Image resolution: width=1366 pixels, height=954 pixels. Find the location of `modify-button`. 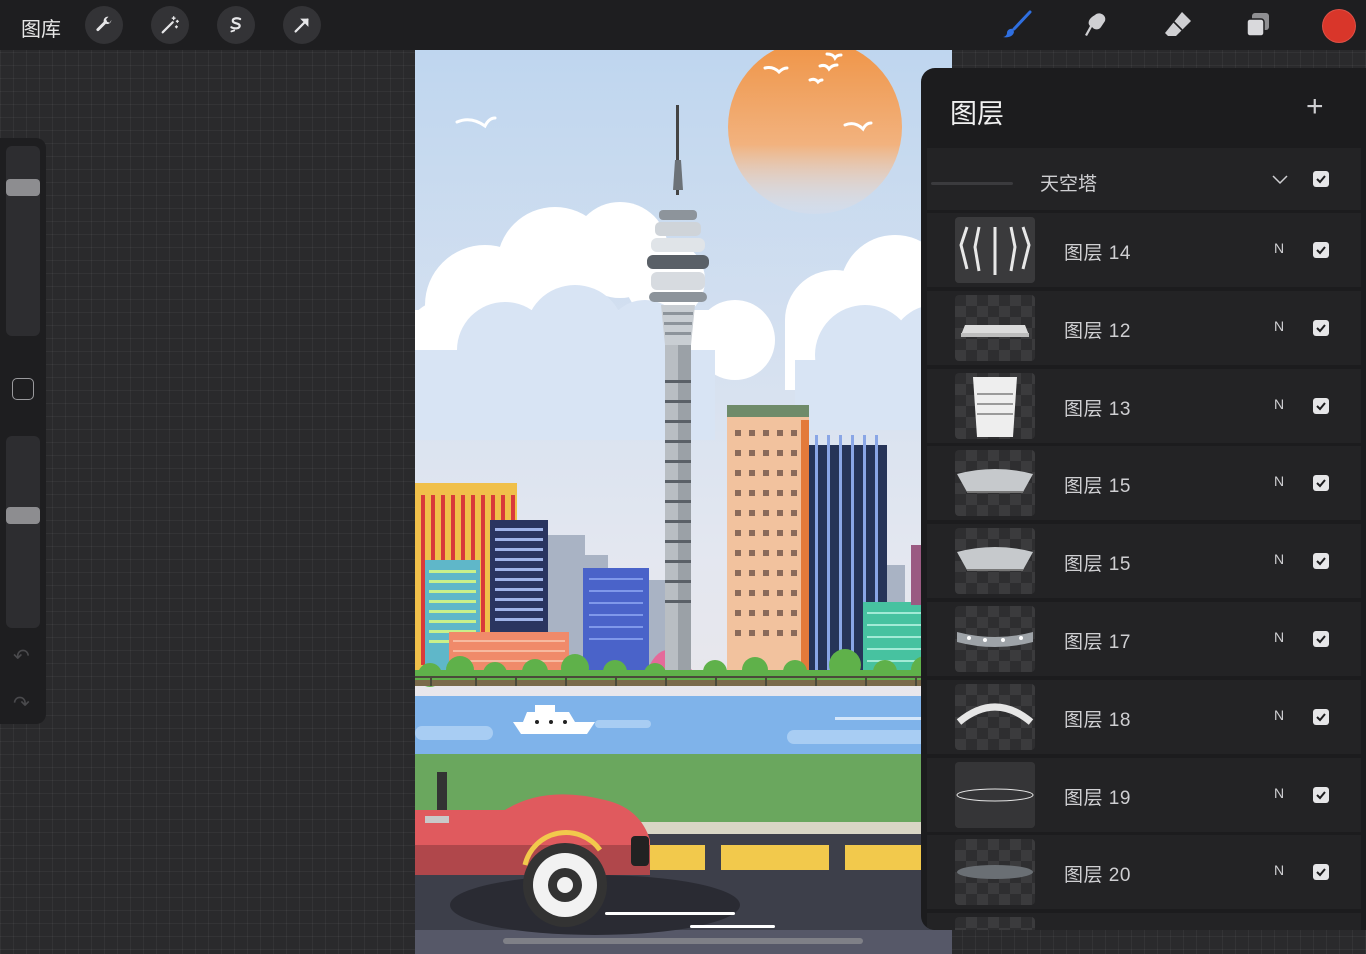

modify-button is located at coordinates (23, 389).